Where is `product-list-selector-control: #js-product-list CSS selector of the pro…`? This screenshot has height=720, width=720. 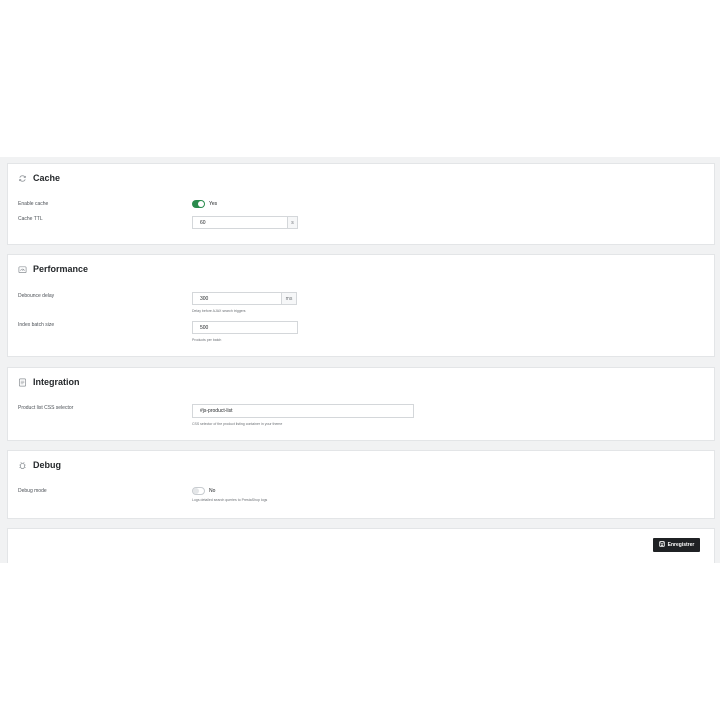 product-list-selector-control: #js-product-list CSS selector of the pro… is located at coordinates (303, 415).